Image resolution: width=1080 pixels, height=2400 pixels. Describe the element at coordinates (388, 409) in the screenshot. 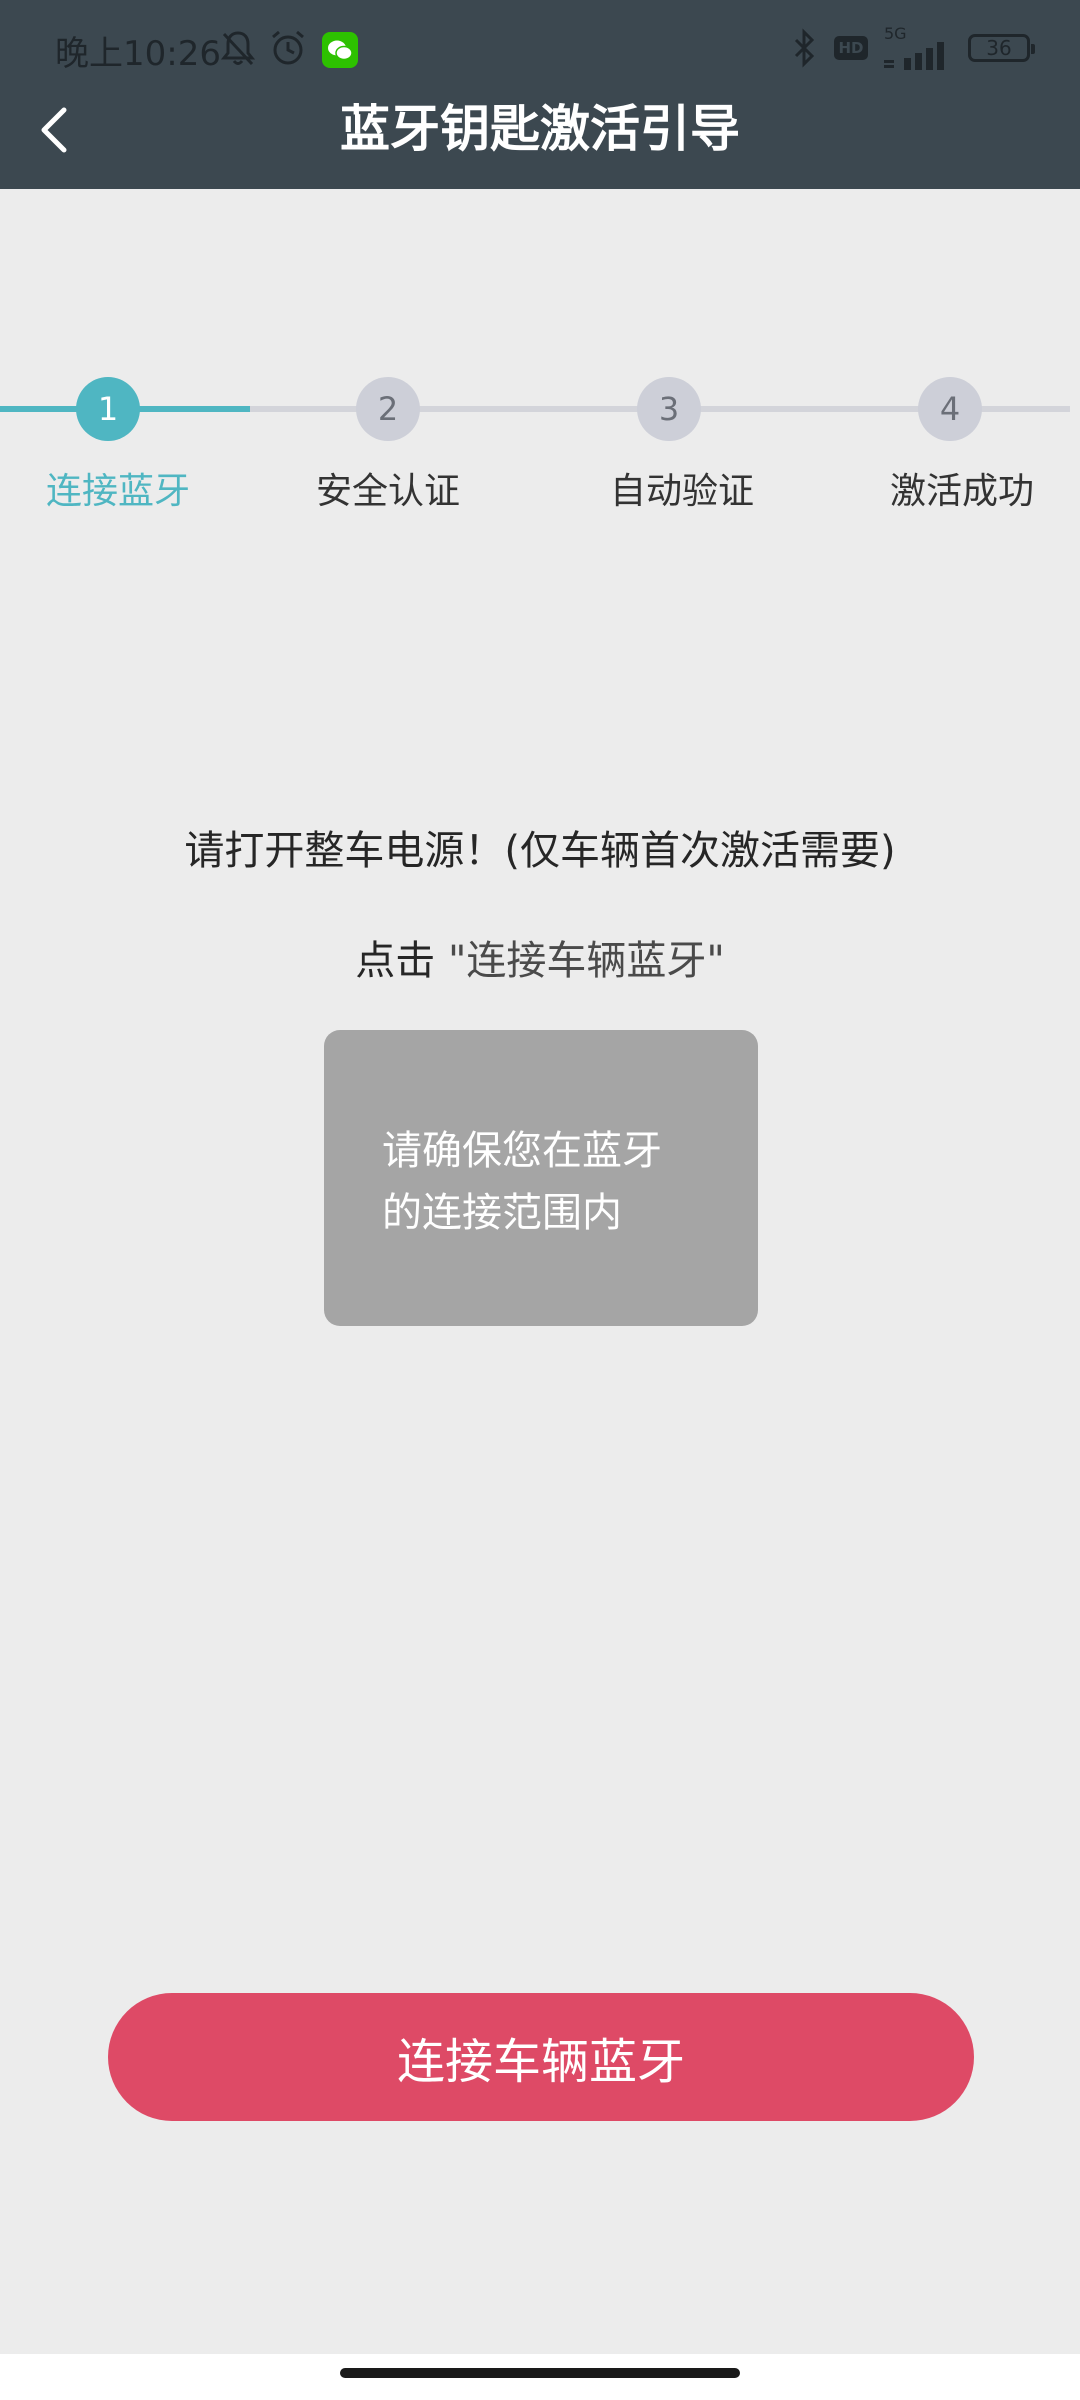

I see `step-2-circle: 2` at that location.